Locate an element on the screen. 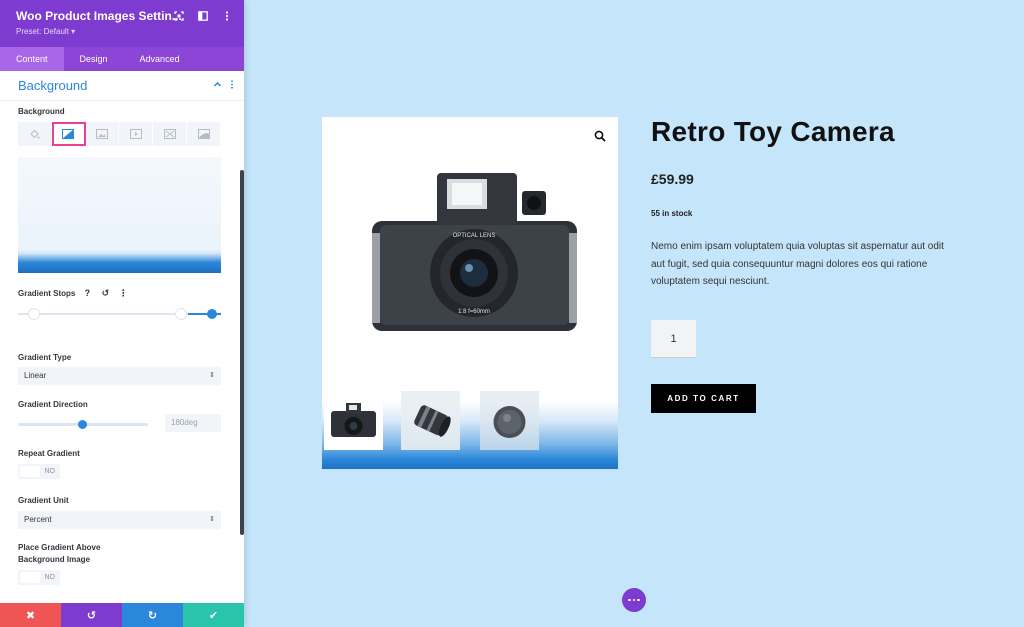 The image size is (1024, 627). bg-tab-color is located at coordinates (35, 134).